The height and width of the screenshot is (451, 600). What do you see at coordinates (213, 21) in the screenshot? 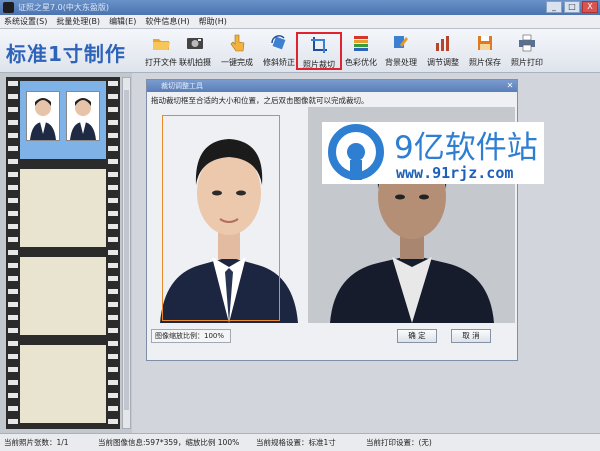
I see `menu-help: 帮助(H)` at bounding box center [213, 21].